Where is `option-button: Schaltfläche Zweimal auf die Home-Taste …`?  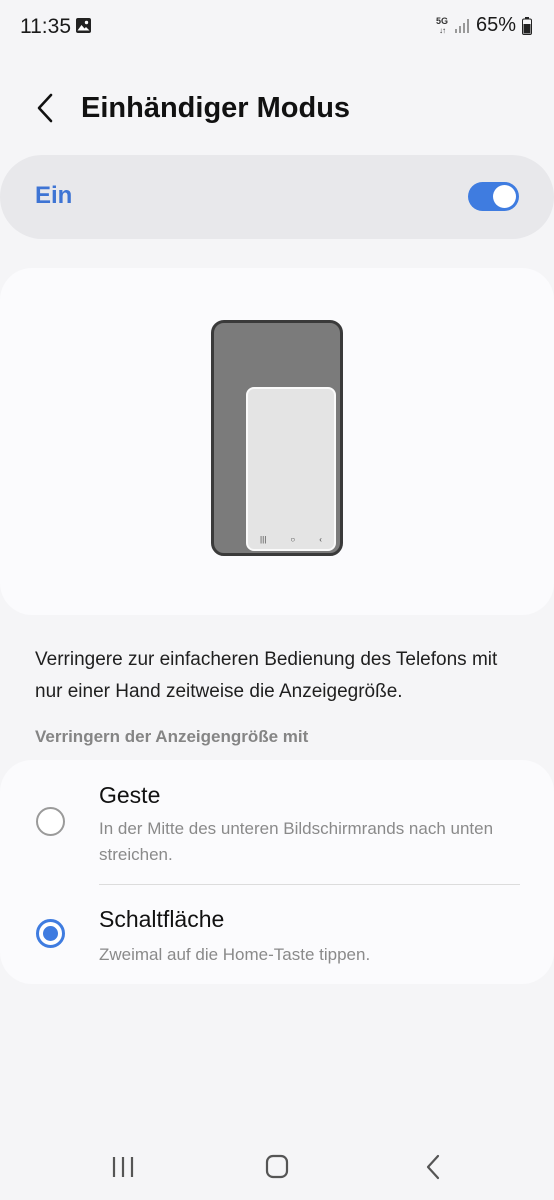
option-button: Schaltfläche Zweimal auf die Home-Taste … is located at coordinates (277, 939).